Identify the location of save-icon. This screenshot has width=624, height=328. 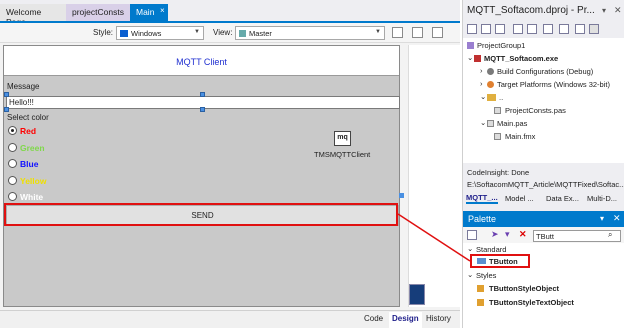
(486, 29).